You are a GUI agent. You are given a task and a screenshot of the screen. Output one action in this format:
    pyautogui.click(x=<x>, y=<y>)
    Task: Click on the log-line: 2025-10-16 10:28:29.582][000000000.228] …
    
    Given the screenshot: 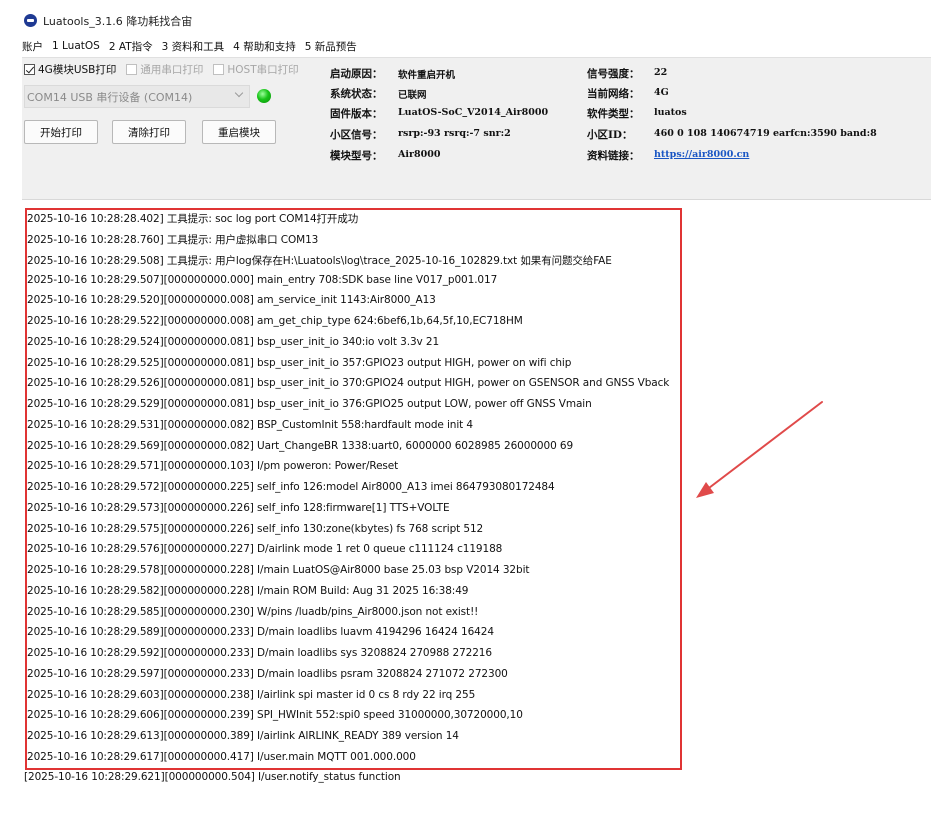 What is the action you would take?
    pyautogui.click(x=248, y=591)
    